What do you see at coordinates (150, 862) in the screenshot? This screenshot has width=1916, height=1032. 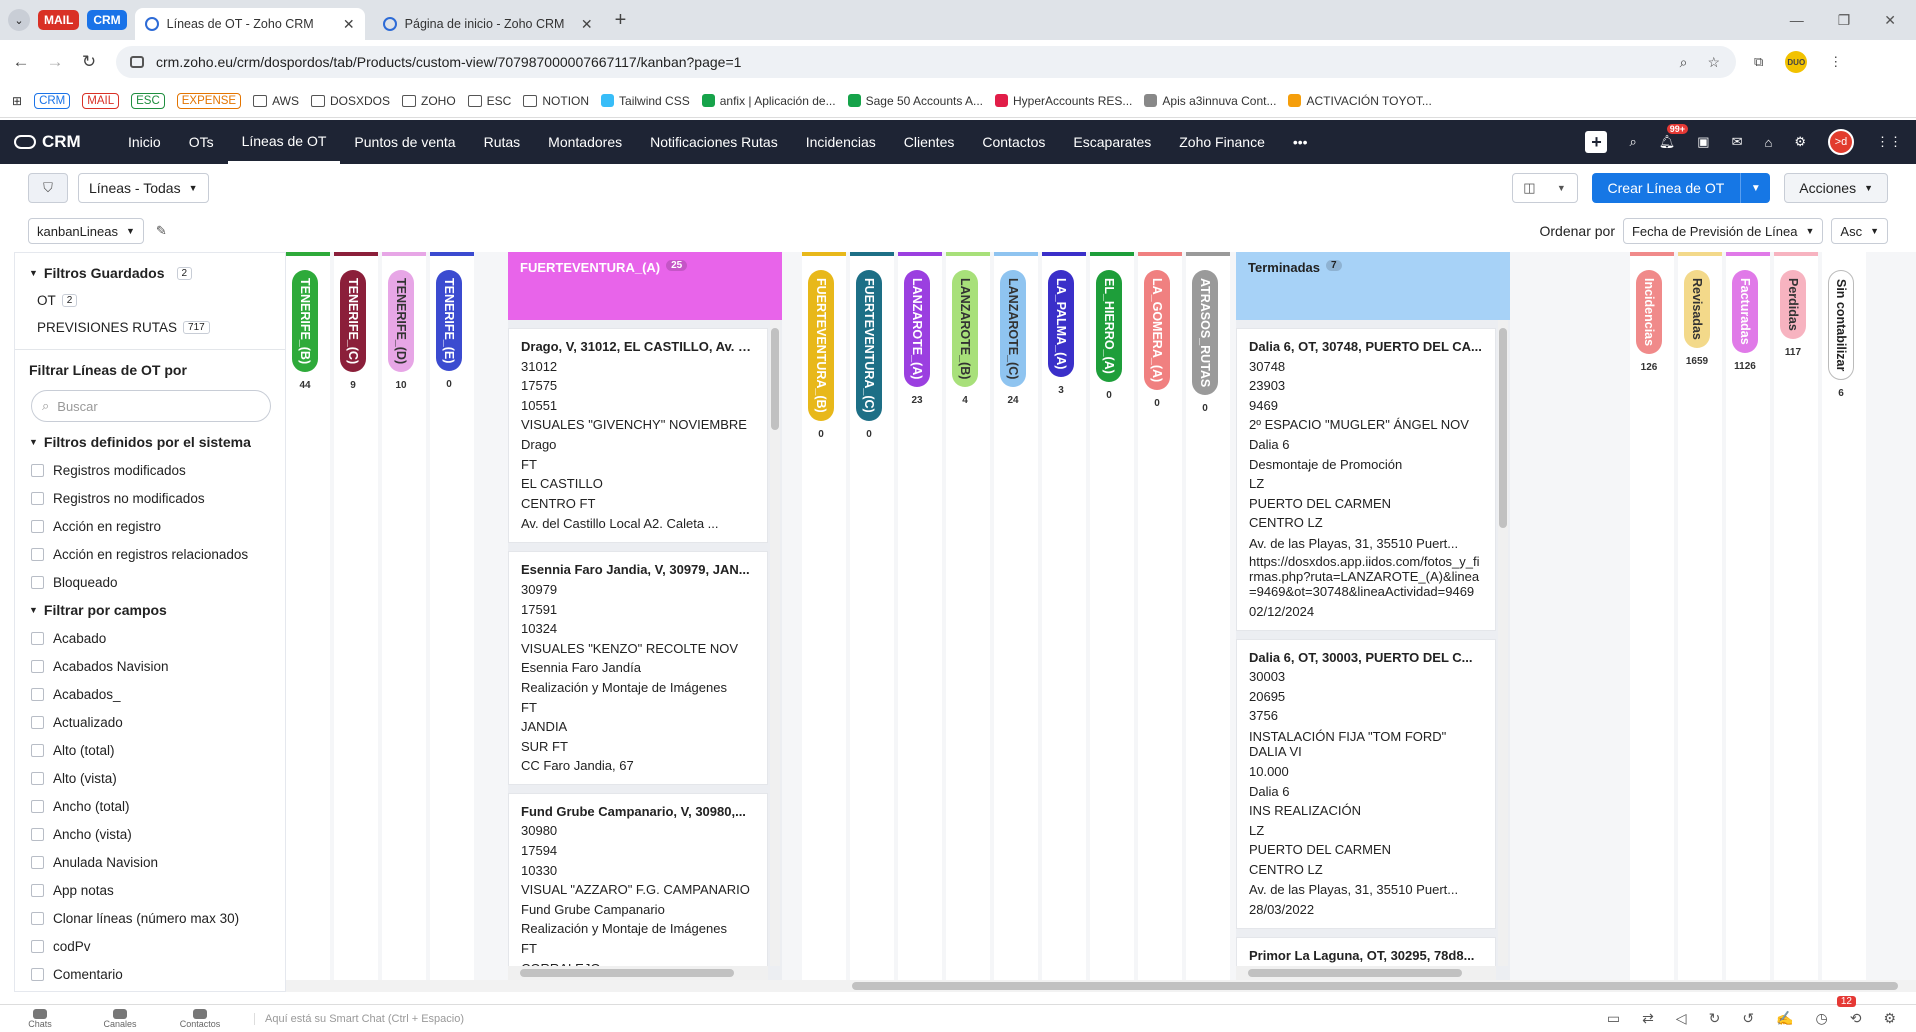 I see `filter-checkbox-row: Anulada Navision` at bounding box center [150, 862].